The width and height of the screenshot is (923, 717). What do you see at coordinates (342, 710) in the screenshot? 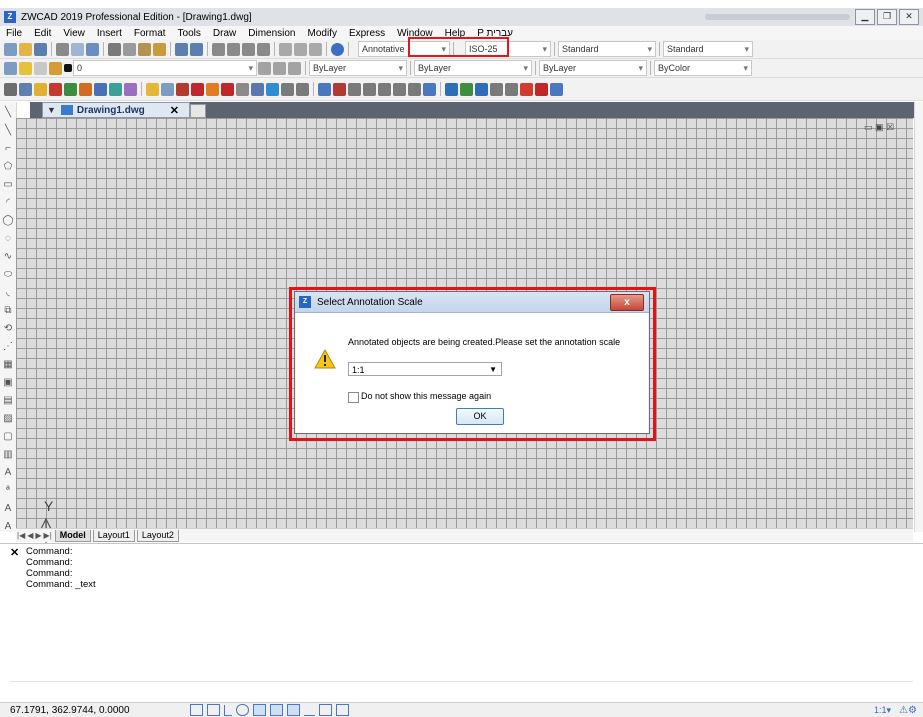
I see `qp-icon` at bounding box center [342, 710].